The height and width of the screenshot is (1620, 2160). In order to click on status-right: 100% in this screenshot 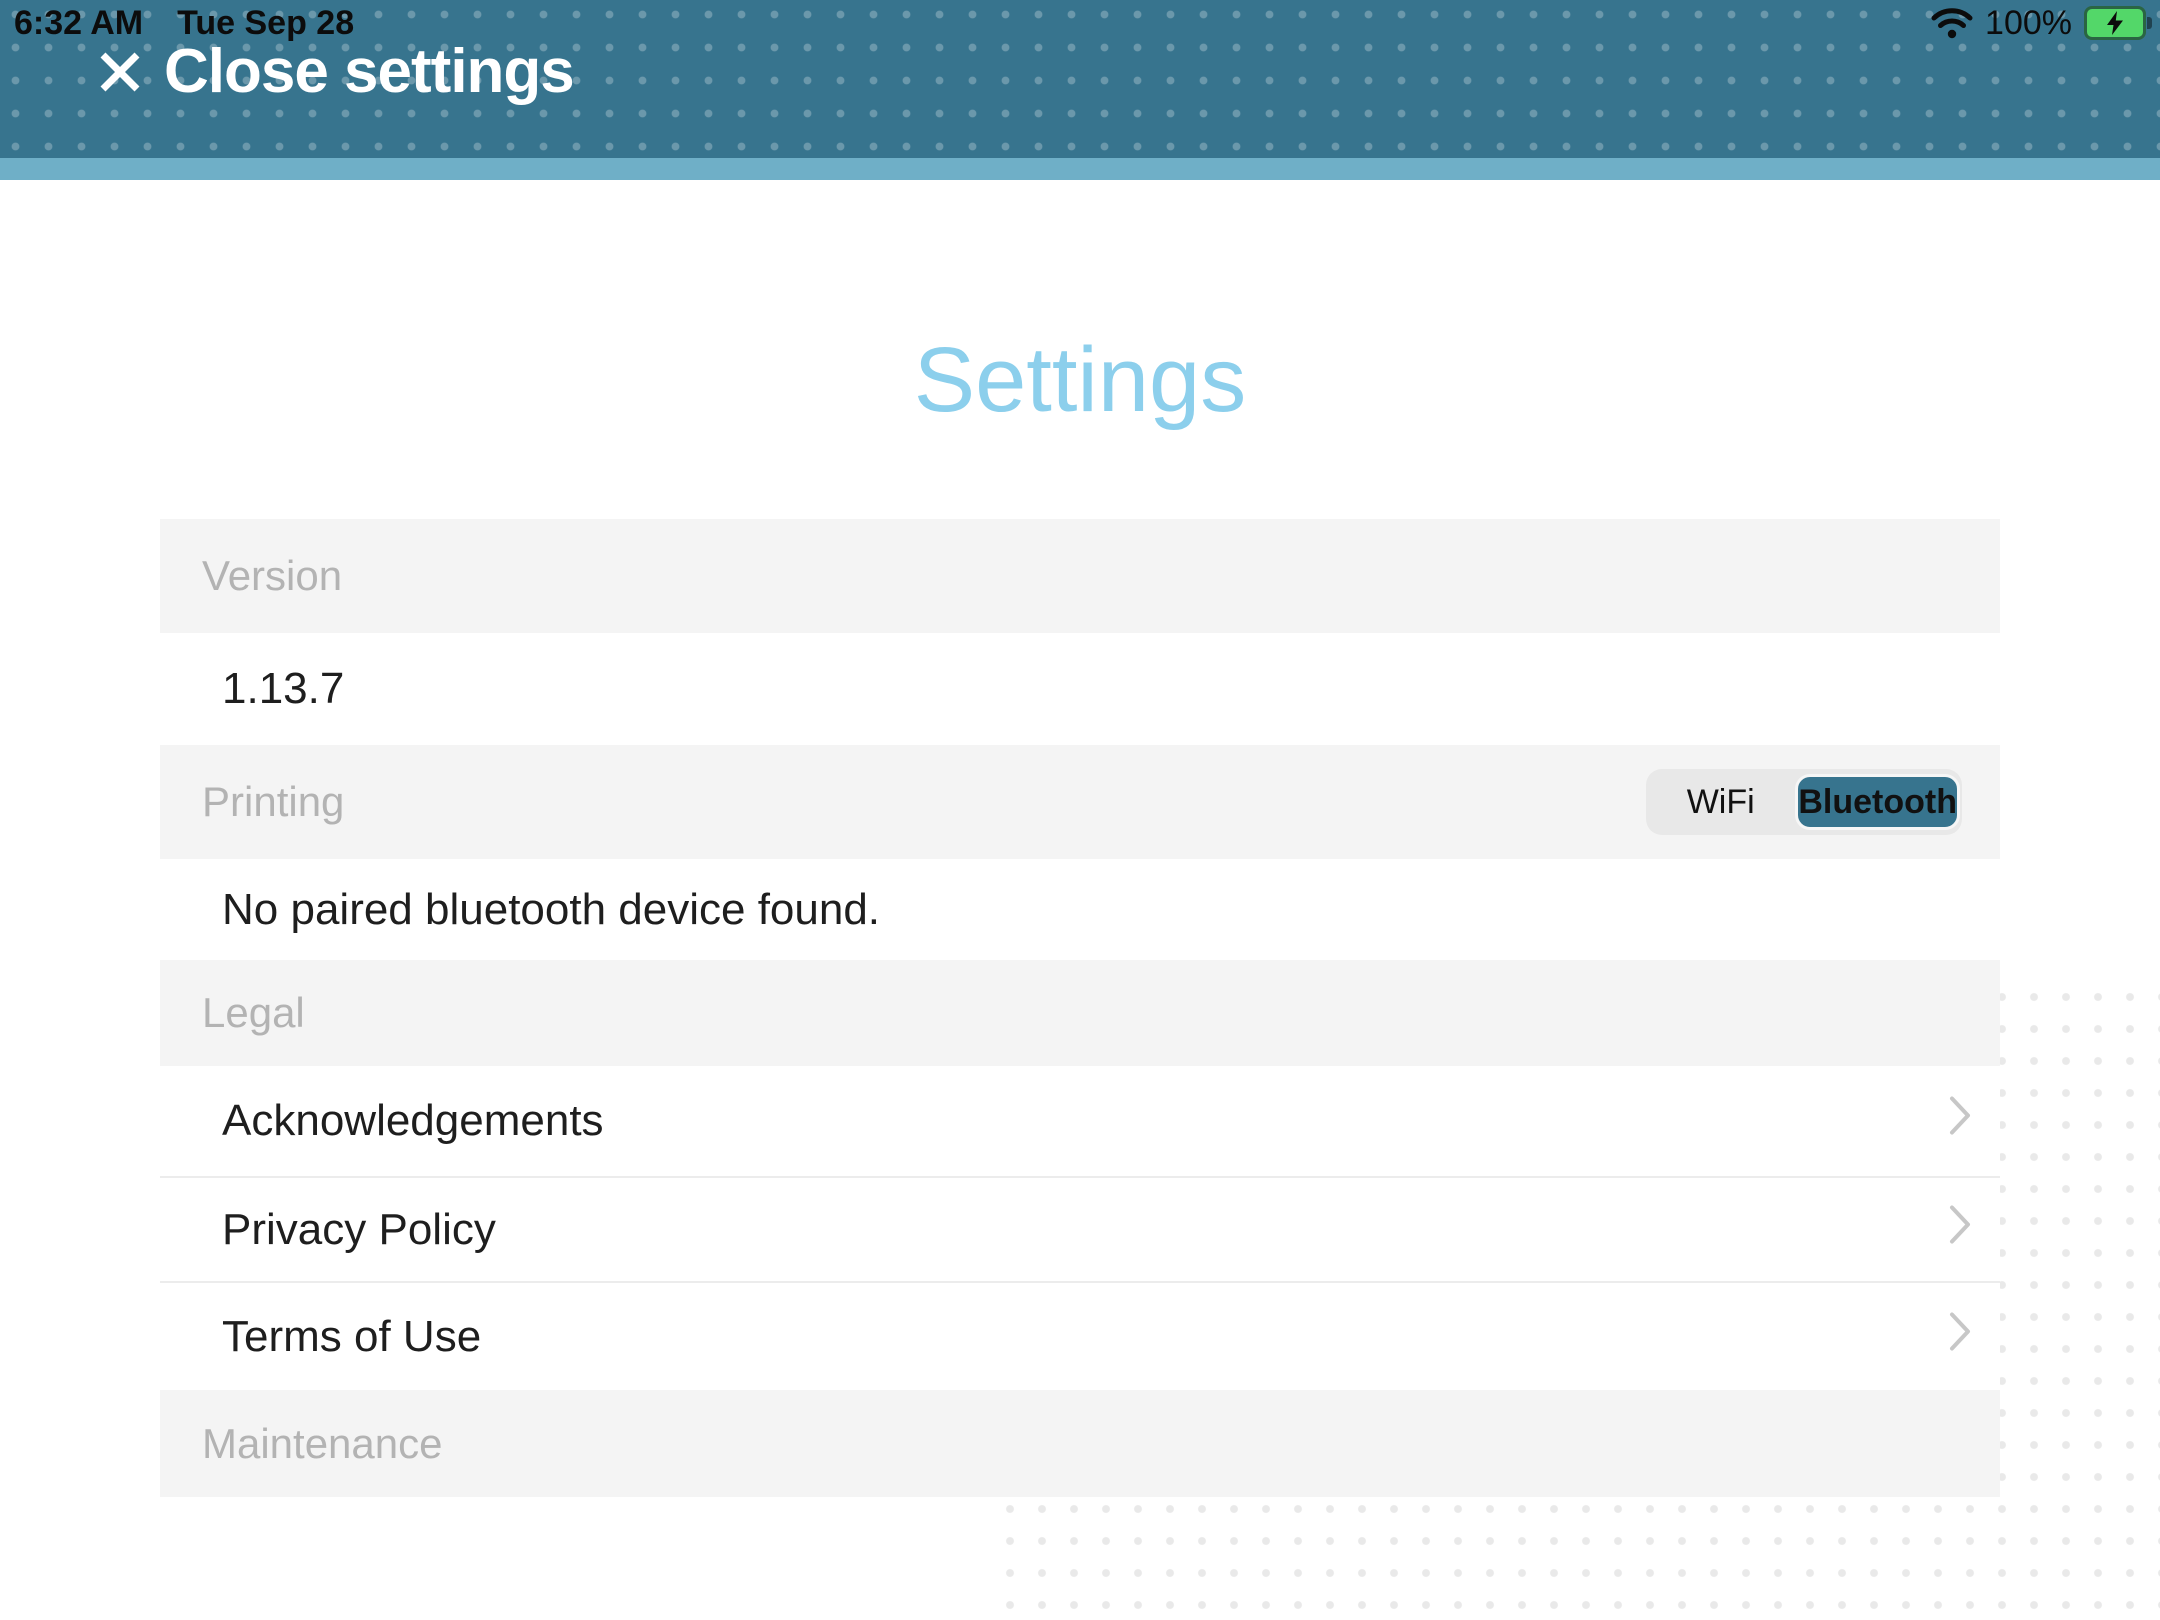, I will do `click(2041, 23)`.